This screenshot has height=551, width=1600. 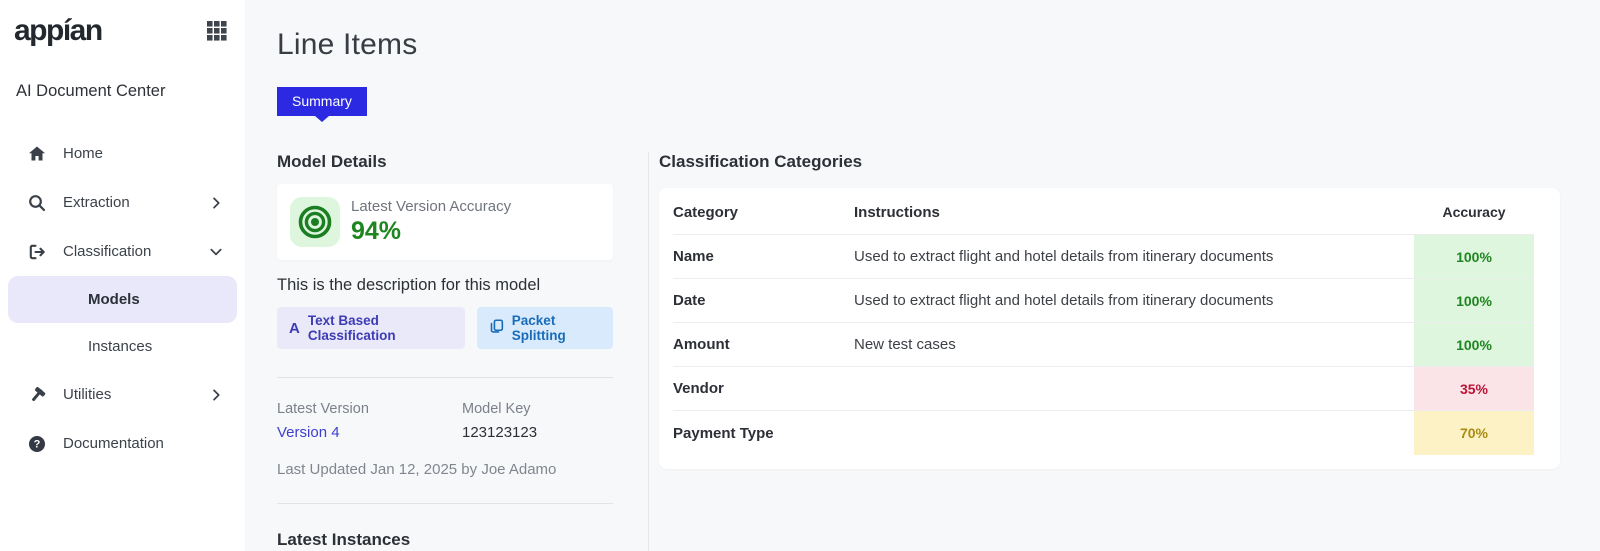 What do you see at coordinates (897, 212) in the screenshot?
I see `column-header-instructions: Instructions` at bounding box center [897, 212].